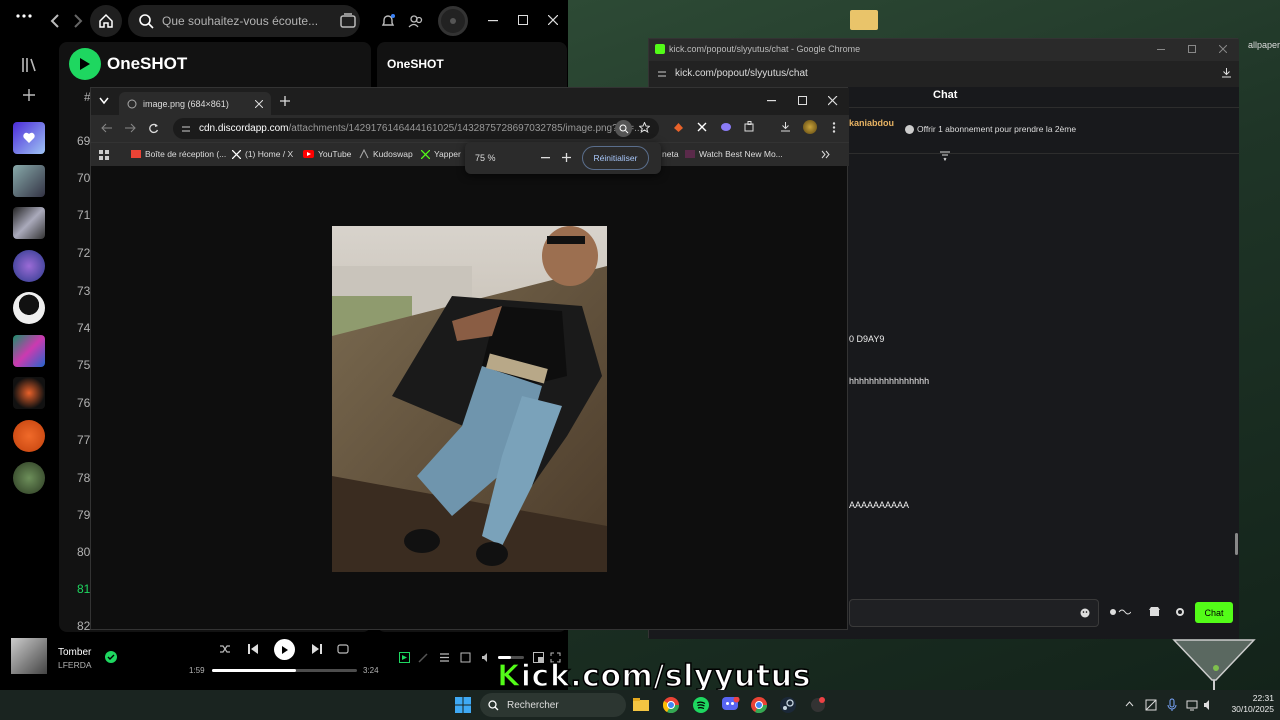 This screenshot has height=720, width=1280. I want to click on bookmark-meta: neta, so click(670, 154).